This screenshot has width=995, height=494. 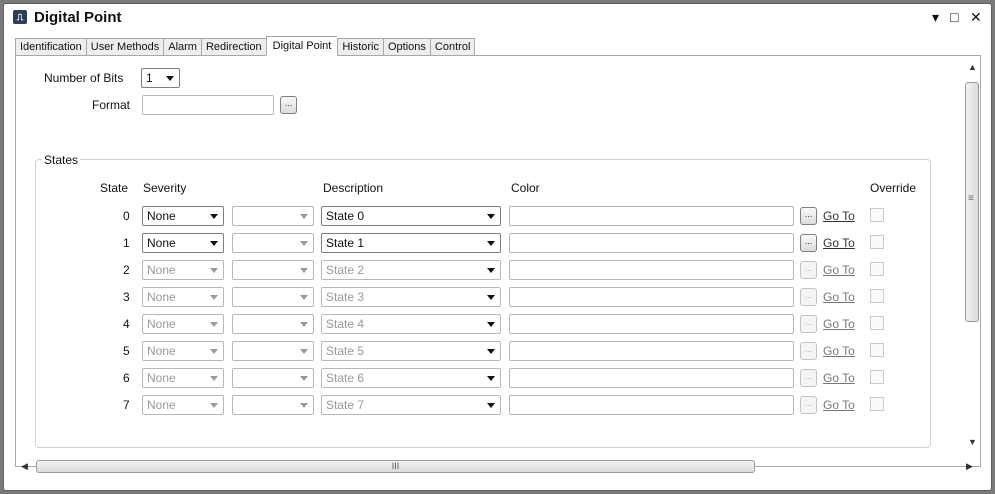 I want to click on description-select: State 6, so click(x=411, y=378).